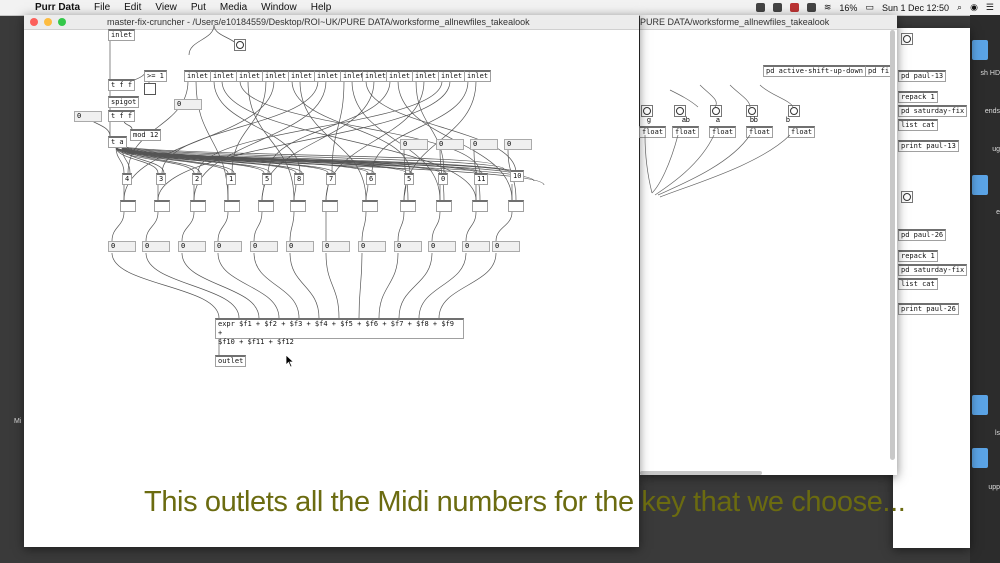 This screenshot has height=563, width=1000. What do you see at coordinates (443, 179) in the screenshot?
I see `select-object: 0` at bounding box center [443, 179].